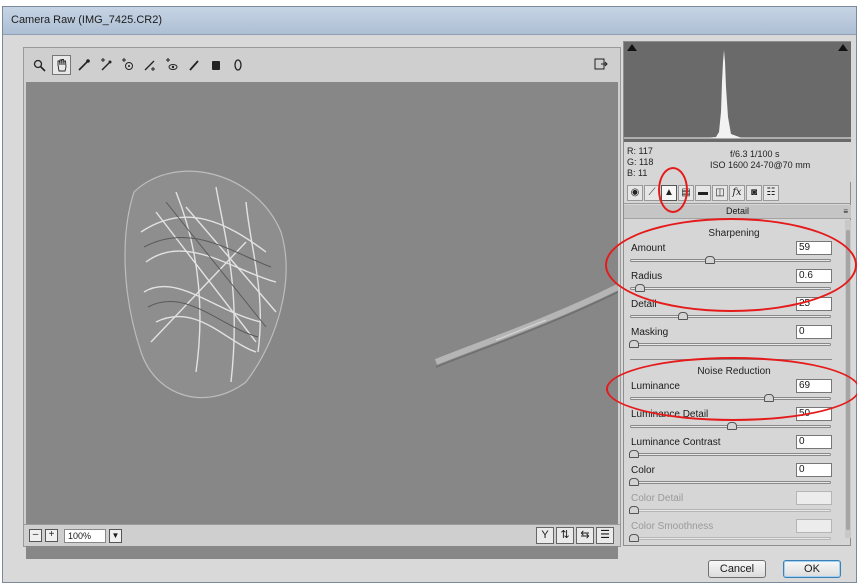  Describe the element at coordinates (83, 65) in the screenshot. I see `white-balance-tool-icon` at that location.